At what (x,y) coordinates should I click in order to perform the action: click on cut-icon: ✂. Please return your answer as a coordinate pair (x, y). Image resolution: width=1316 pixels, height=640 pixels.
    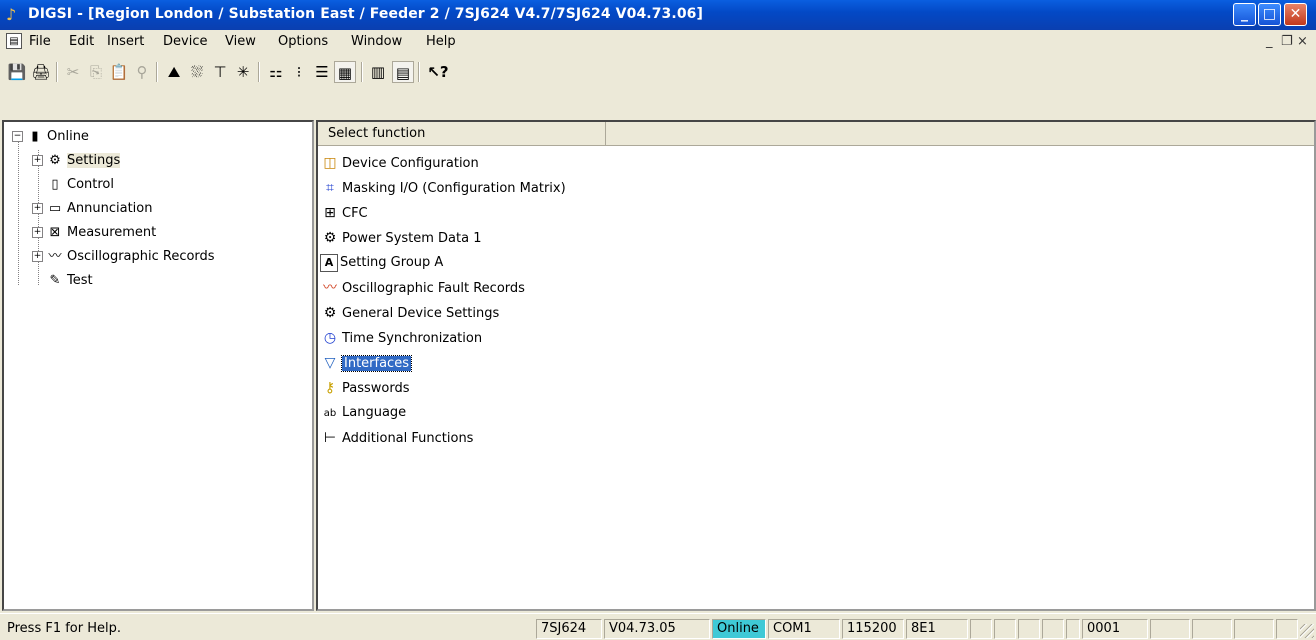
    Looking at the image, I should click on (73, 72).